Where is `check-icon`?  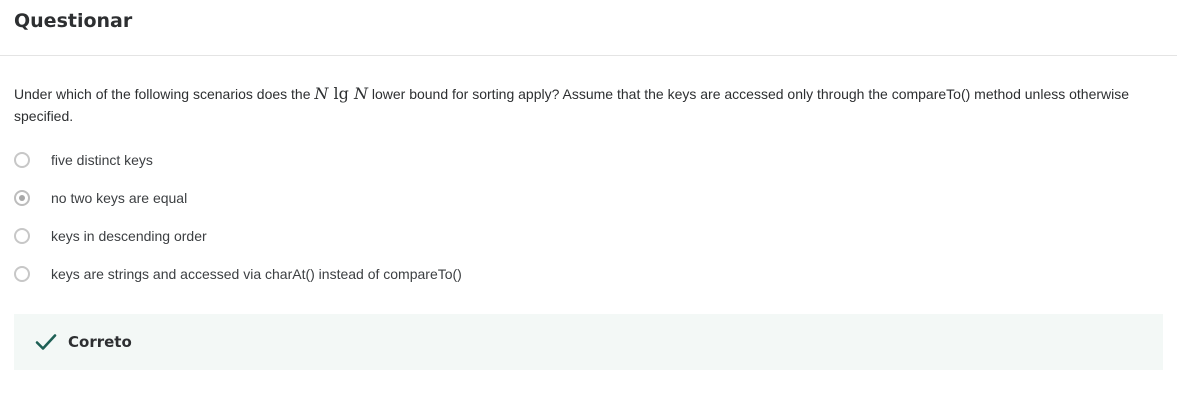
check-icon is located at coordinates (46, 342).